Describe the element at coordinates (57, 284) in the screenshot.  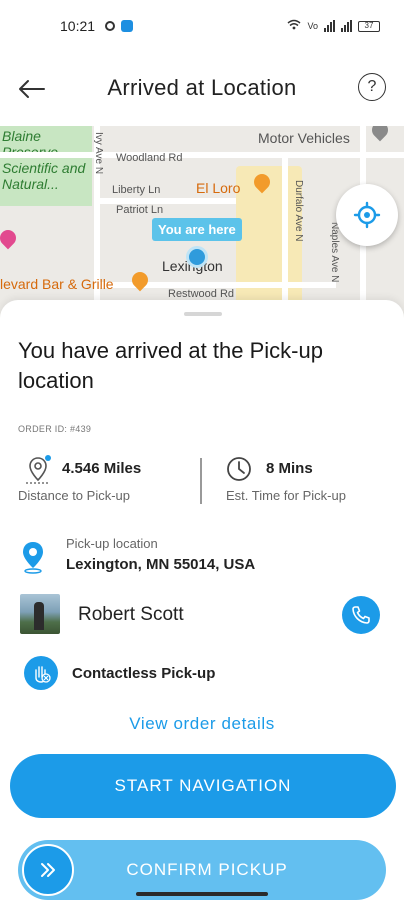
I see `map-poi-label: levard Bar & Grille` at that location.